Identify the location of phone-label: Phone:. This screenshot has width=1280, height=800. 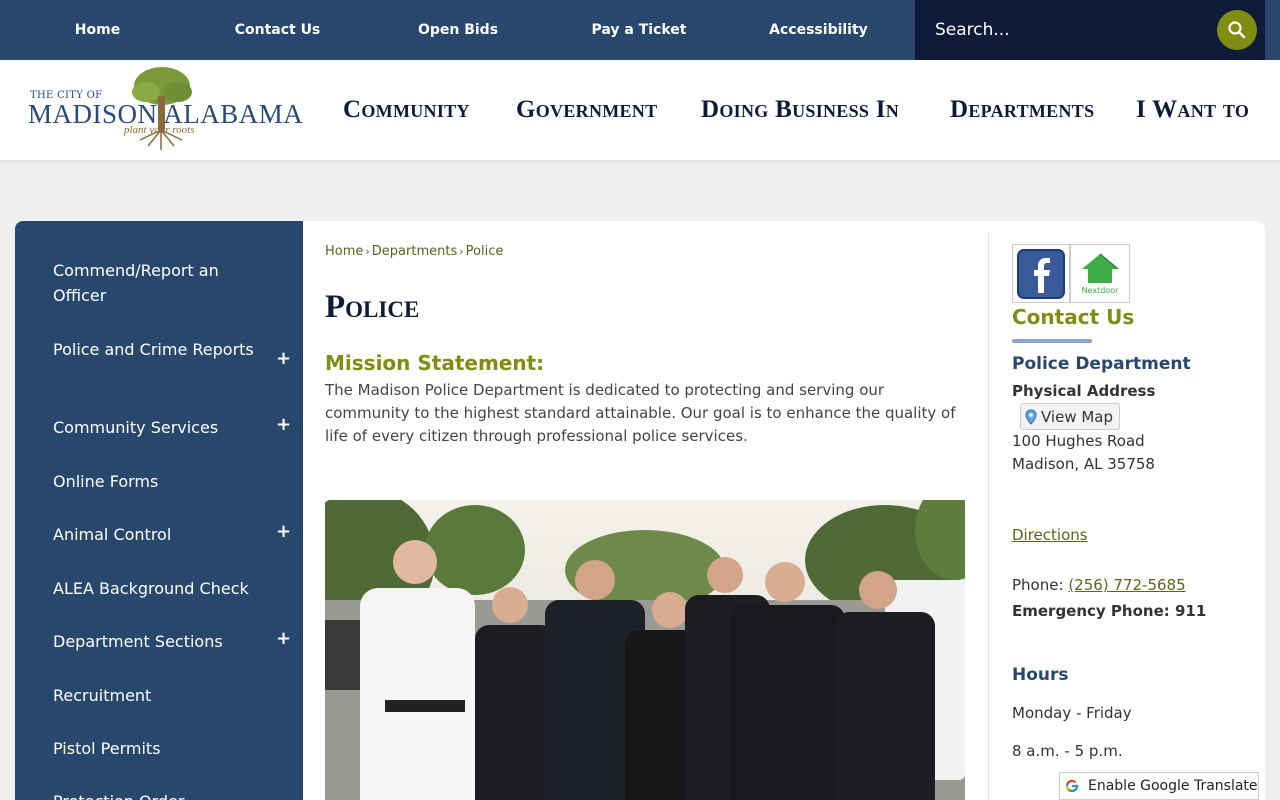
(1038, 585).